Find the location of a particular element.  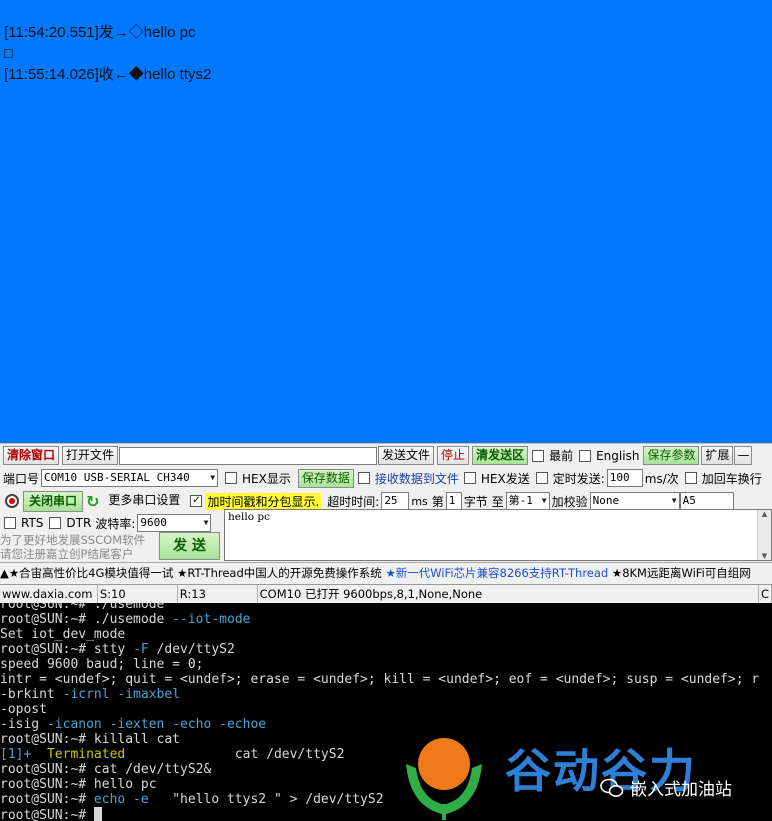

scroll-up-icon: ▲ is located at coordinates (764, 514).